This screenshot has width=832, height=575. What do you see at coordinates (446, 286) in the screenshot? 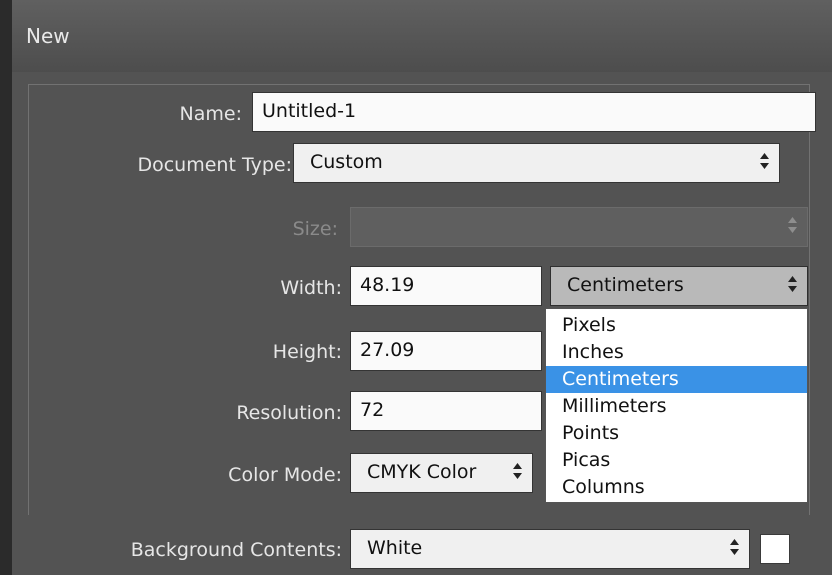
I see `width-field: 48.19` at bounding box center [446, 286].